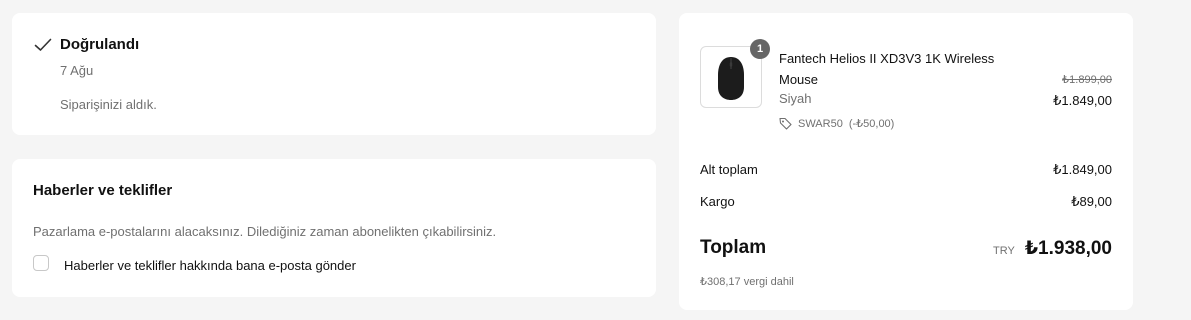  What do you see at coordinates (1087, 80) in the screenshot?
I see `original-price: ₺1.899,00` at bounding box center [1087, 80].